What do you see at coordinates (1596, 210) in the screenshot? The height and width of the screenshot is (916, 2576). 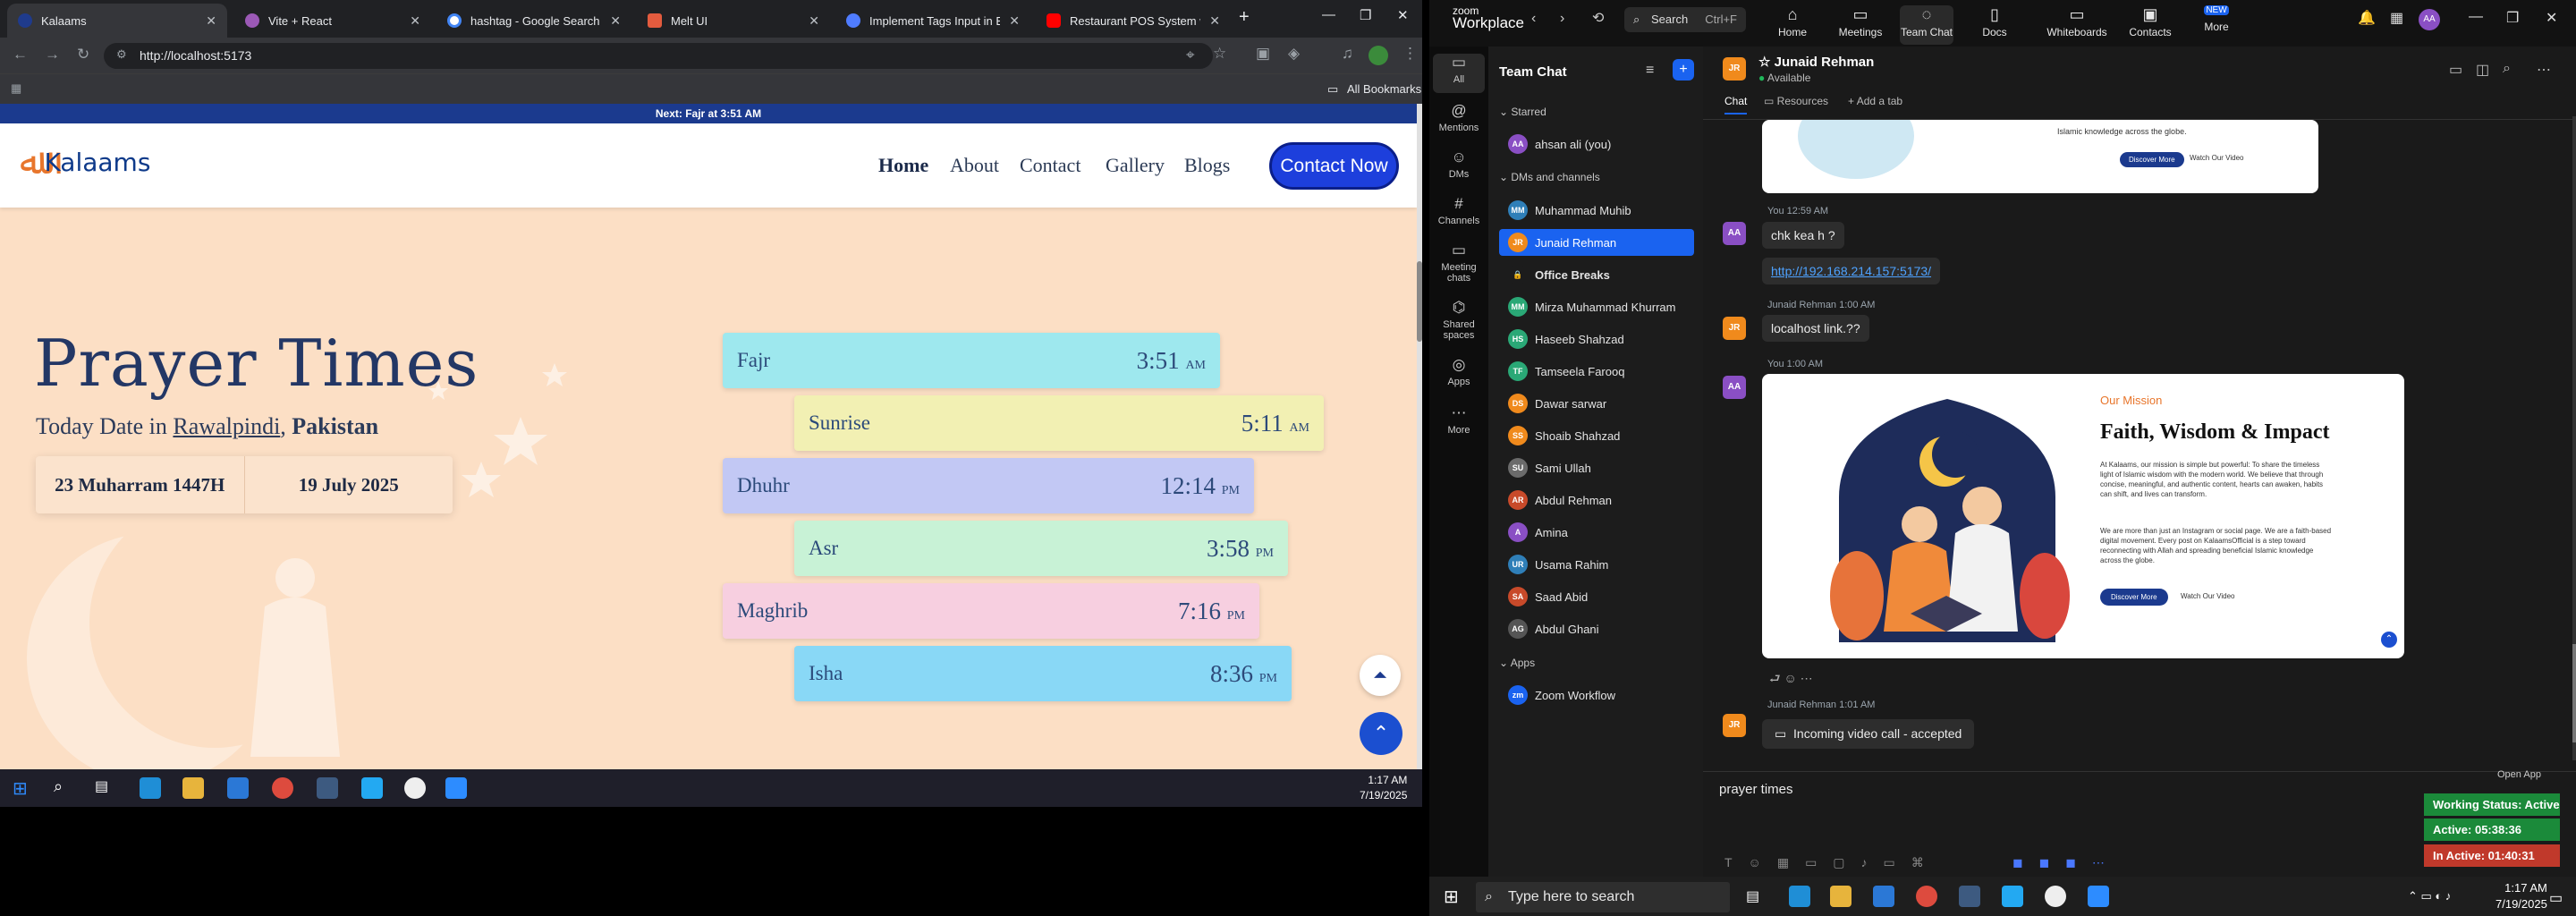 I see `chat-item: MM Muhammad Muhib` at bounding box center [1596, 210].